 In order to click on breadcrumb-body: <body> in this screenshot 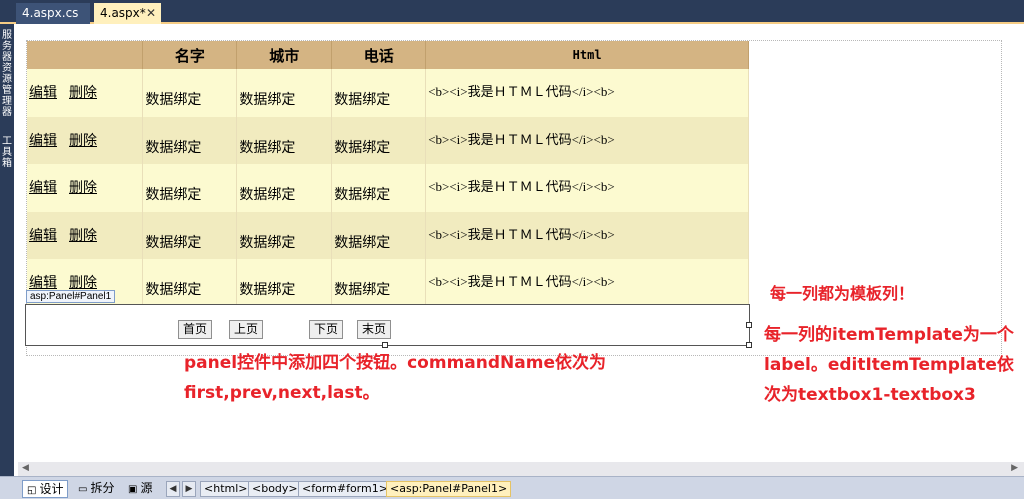, I will do `click(275, 489)`.